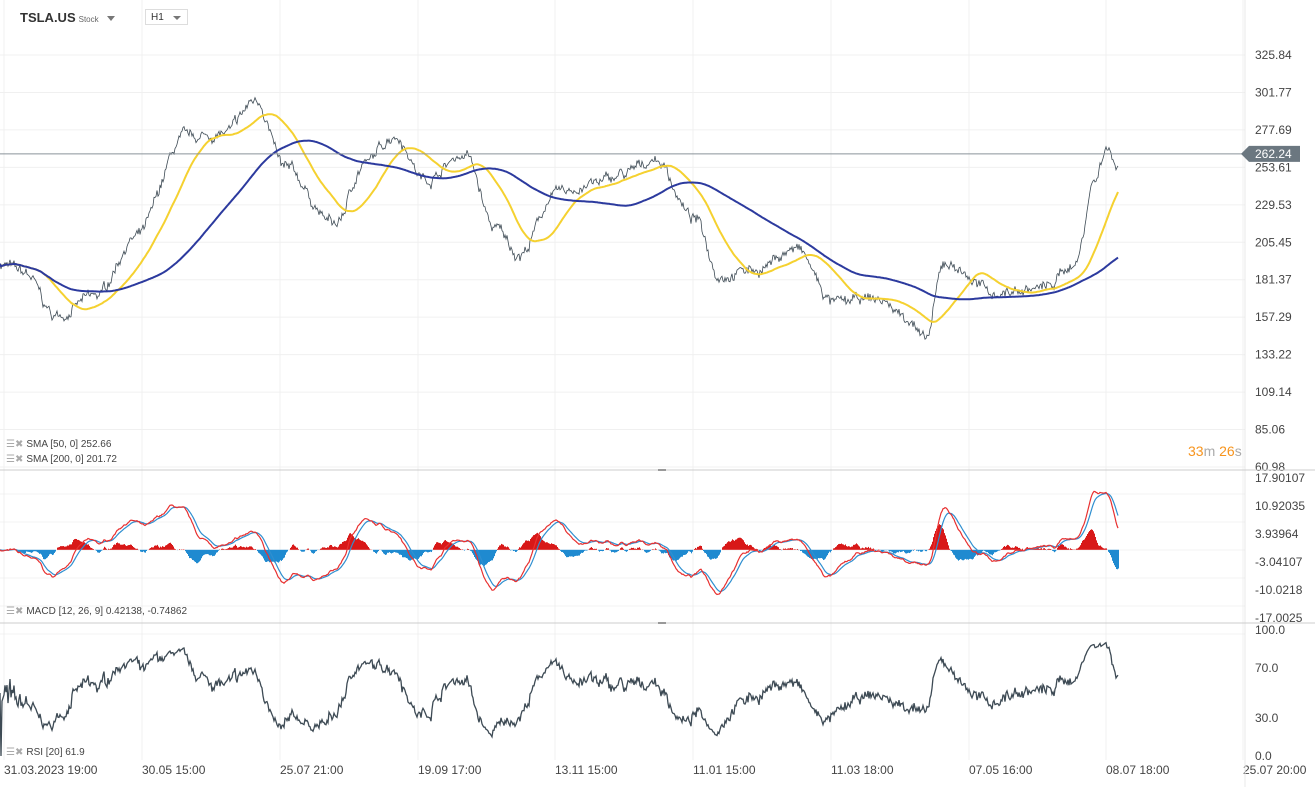 The width and height of the screenshot is (1315, 787). Describe the element at coordinates (58, 444) in the screenshot. I see `legend-sma50: ☰✖ SMA [50, 0] 252.66` at that location.